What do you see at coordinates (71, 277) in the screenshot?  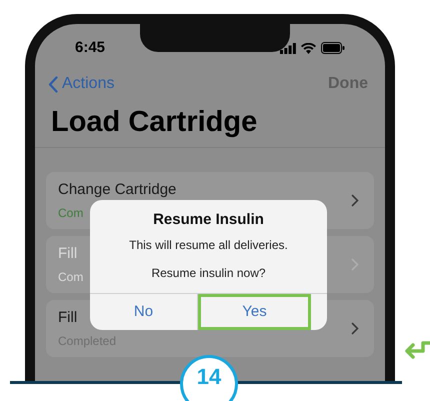 I see `row-status: Com` at bounding box center [71, 277].